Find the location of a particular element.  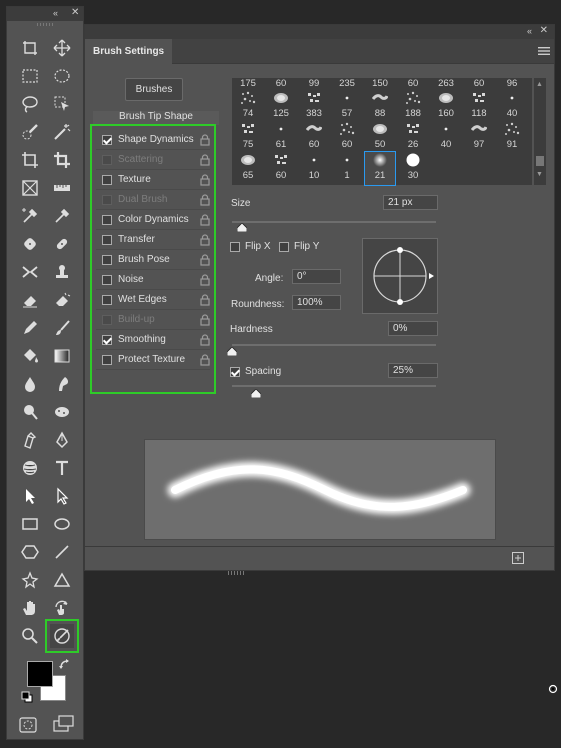

spacing-field: 25% is located at coordinates (413, 370).